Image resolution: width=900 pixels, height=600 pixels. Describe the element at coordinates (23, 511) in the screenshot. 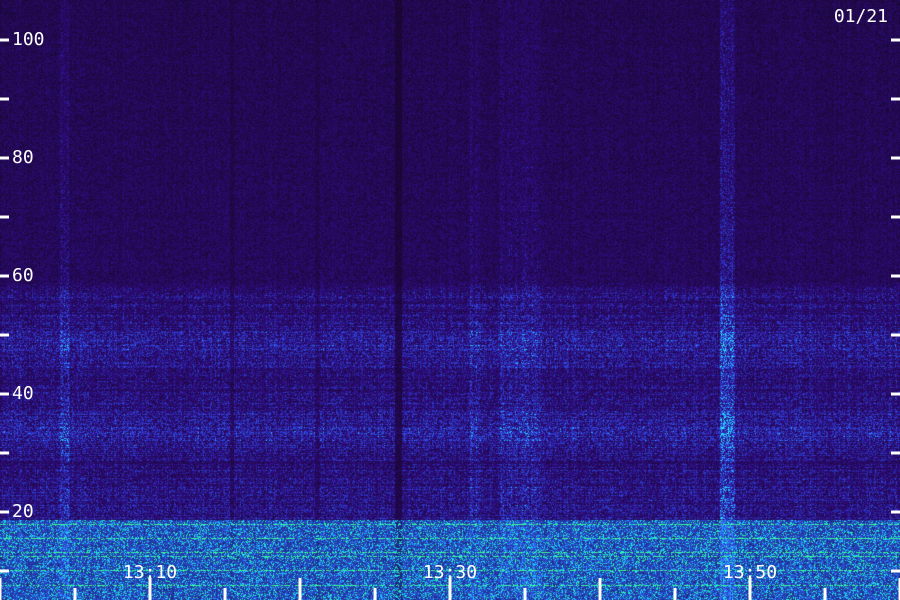

I see `y-tick-label-20: 20` at that location.